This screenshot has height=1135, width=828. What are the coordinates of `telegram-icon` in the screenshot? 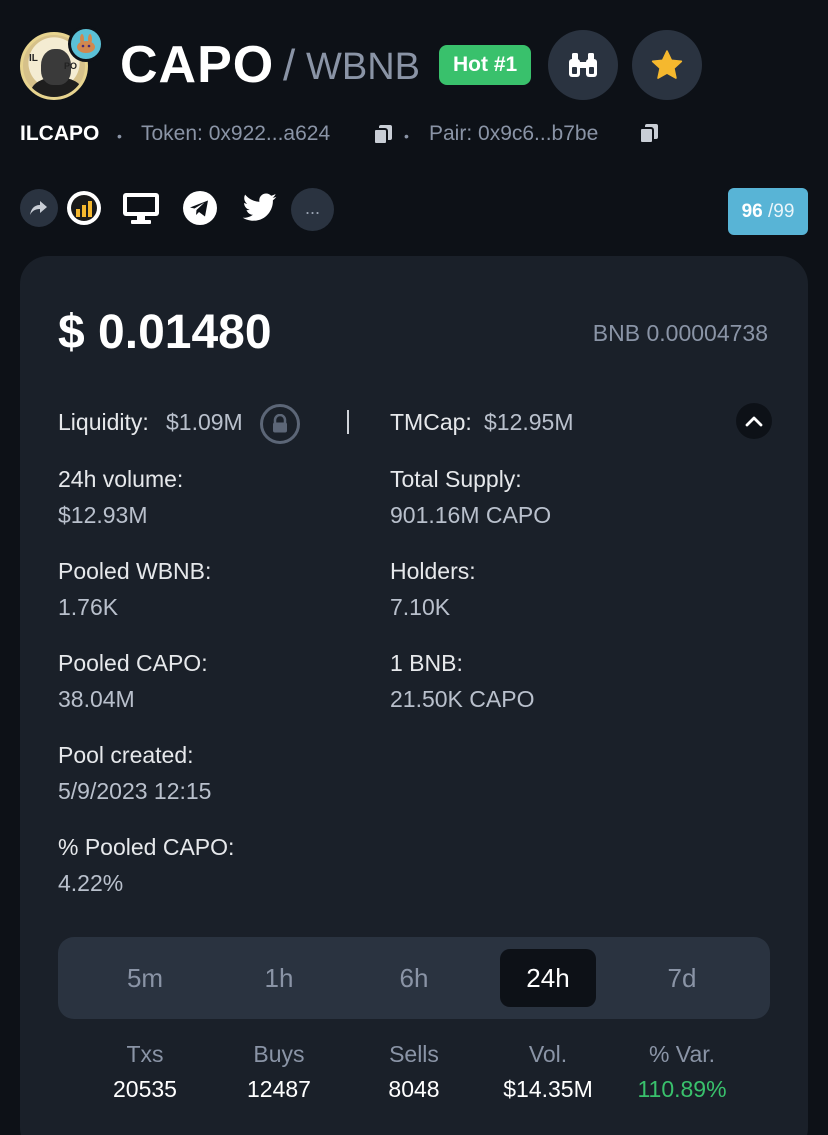 It's located at (200, 208).